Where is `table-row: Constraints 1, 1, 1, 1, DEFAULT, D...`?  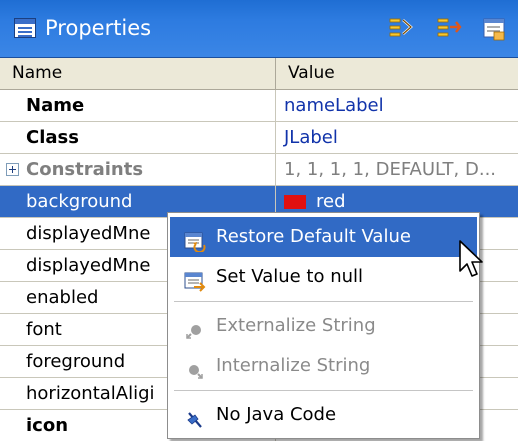 table-row: Constraints 1, 1, 1, 1, DEFAULT, D... is located at coordinates (259, 170).